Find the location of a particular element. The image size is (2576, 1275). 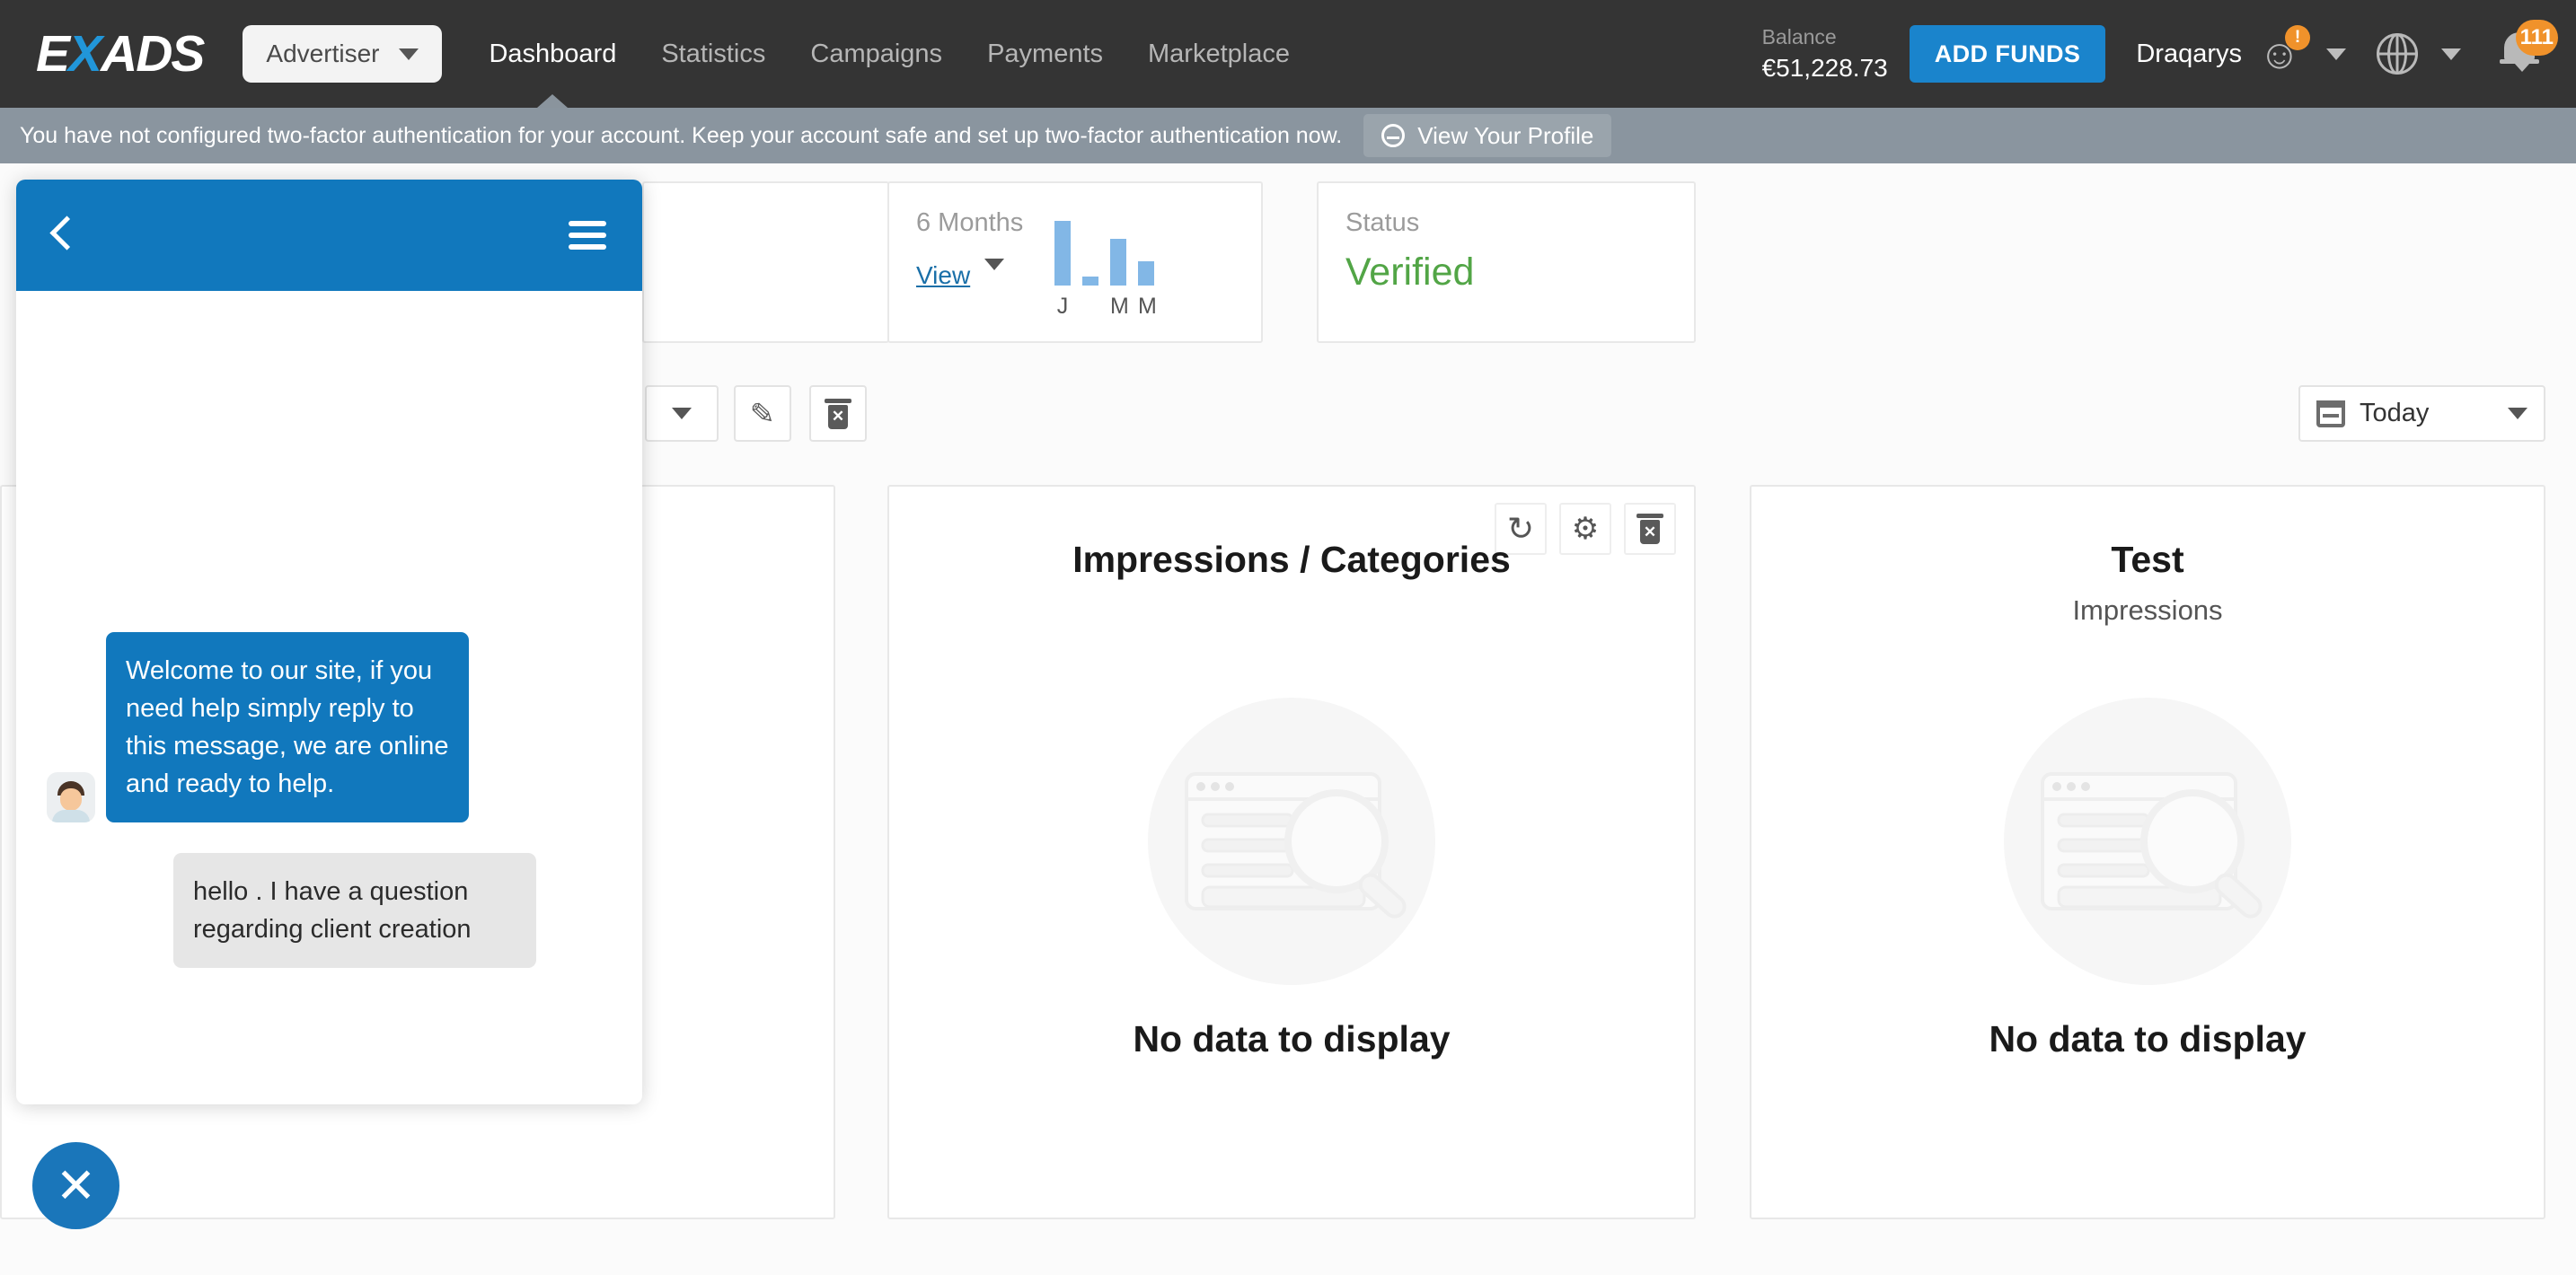

avatar-body is located at coordinates (71, 816).